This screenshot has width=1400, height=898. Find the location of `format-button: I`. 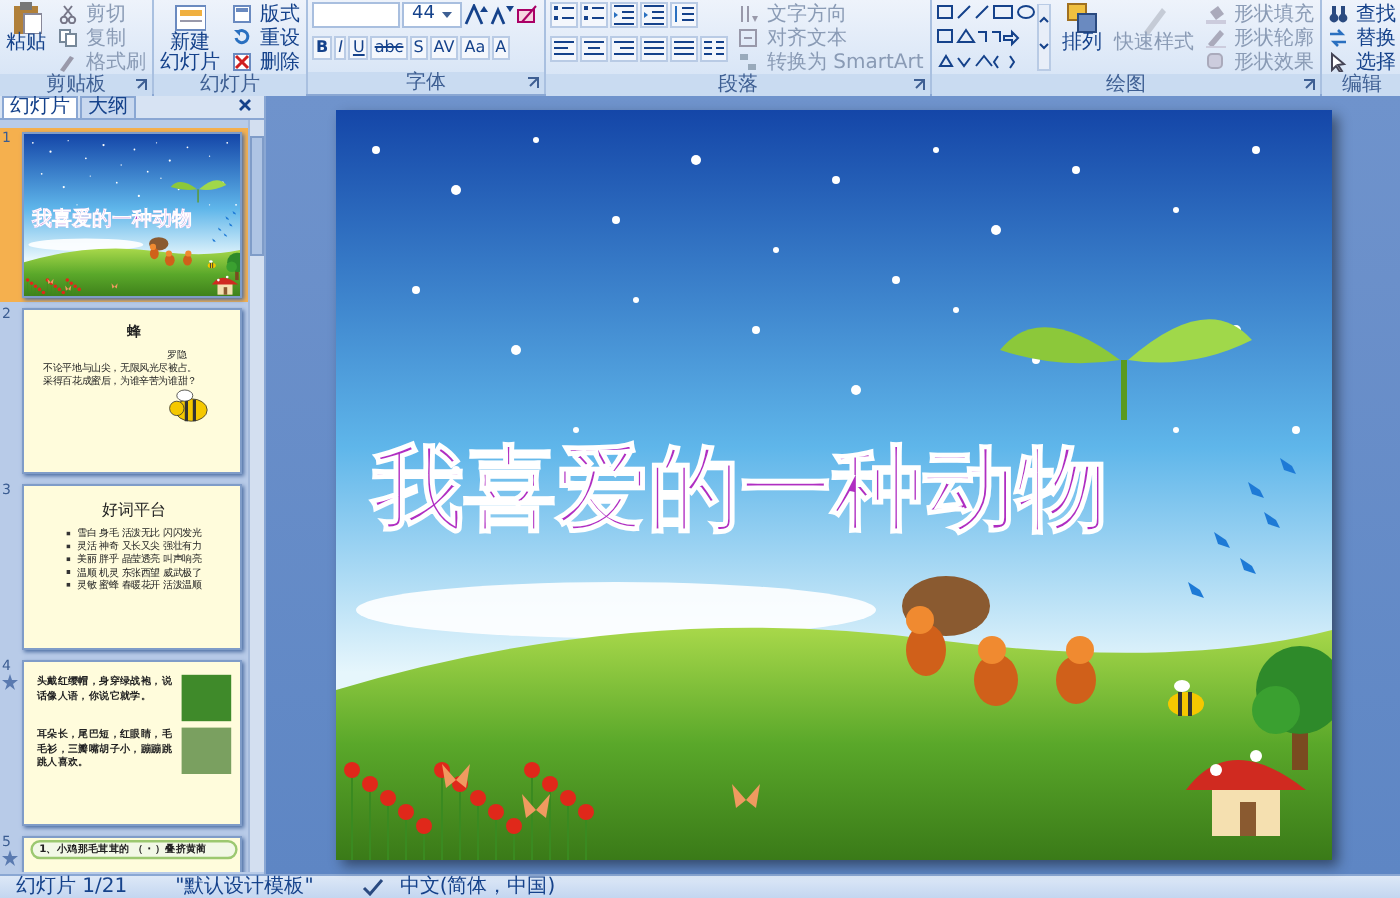

format-button: I is located at coordinates (340, 48).